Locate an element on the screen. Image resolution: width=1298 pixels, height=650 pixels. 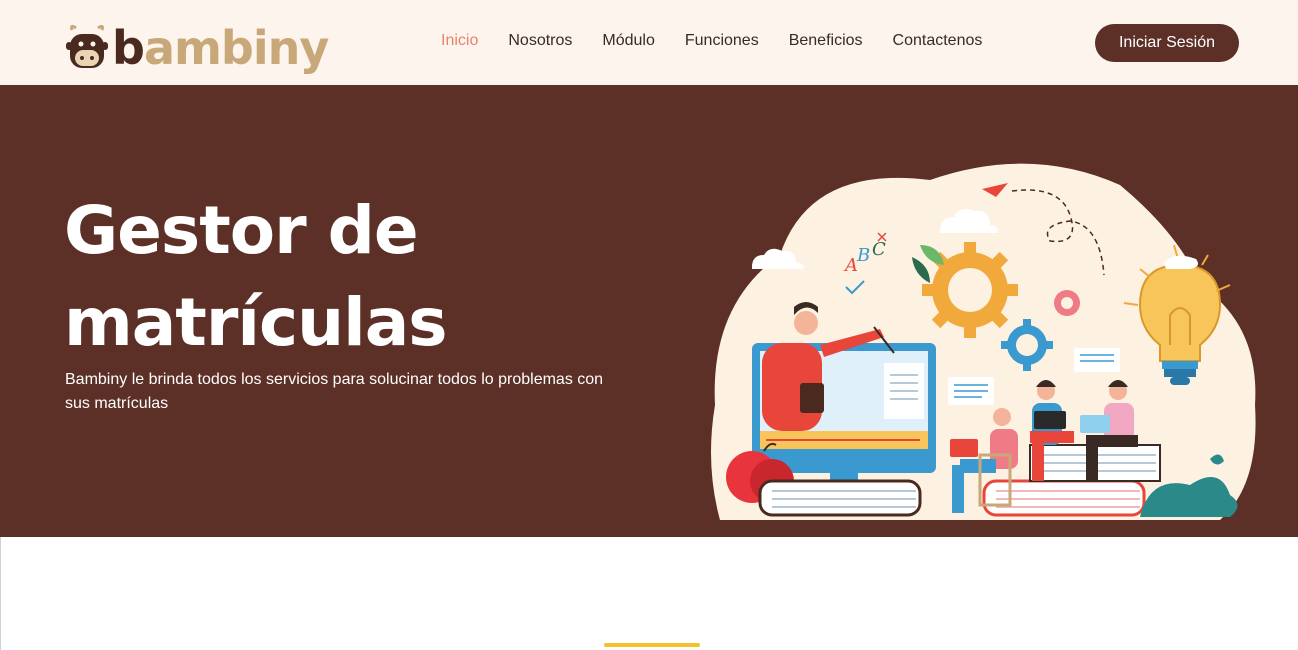
hero-title-line2: matrículas is located at coordinates (256, 322).